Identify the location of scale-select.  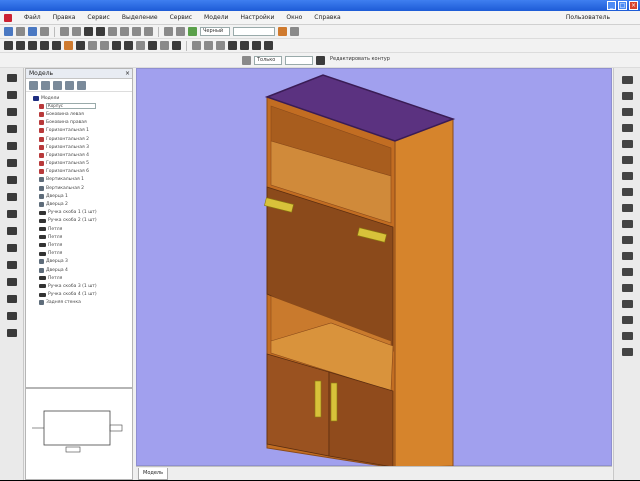
(254, 31).